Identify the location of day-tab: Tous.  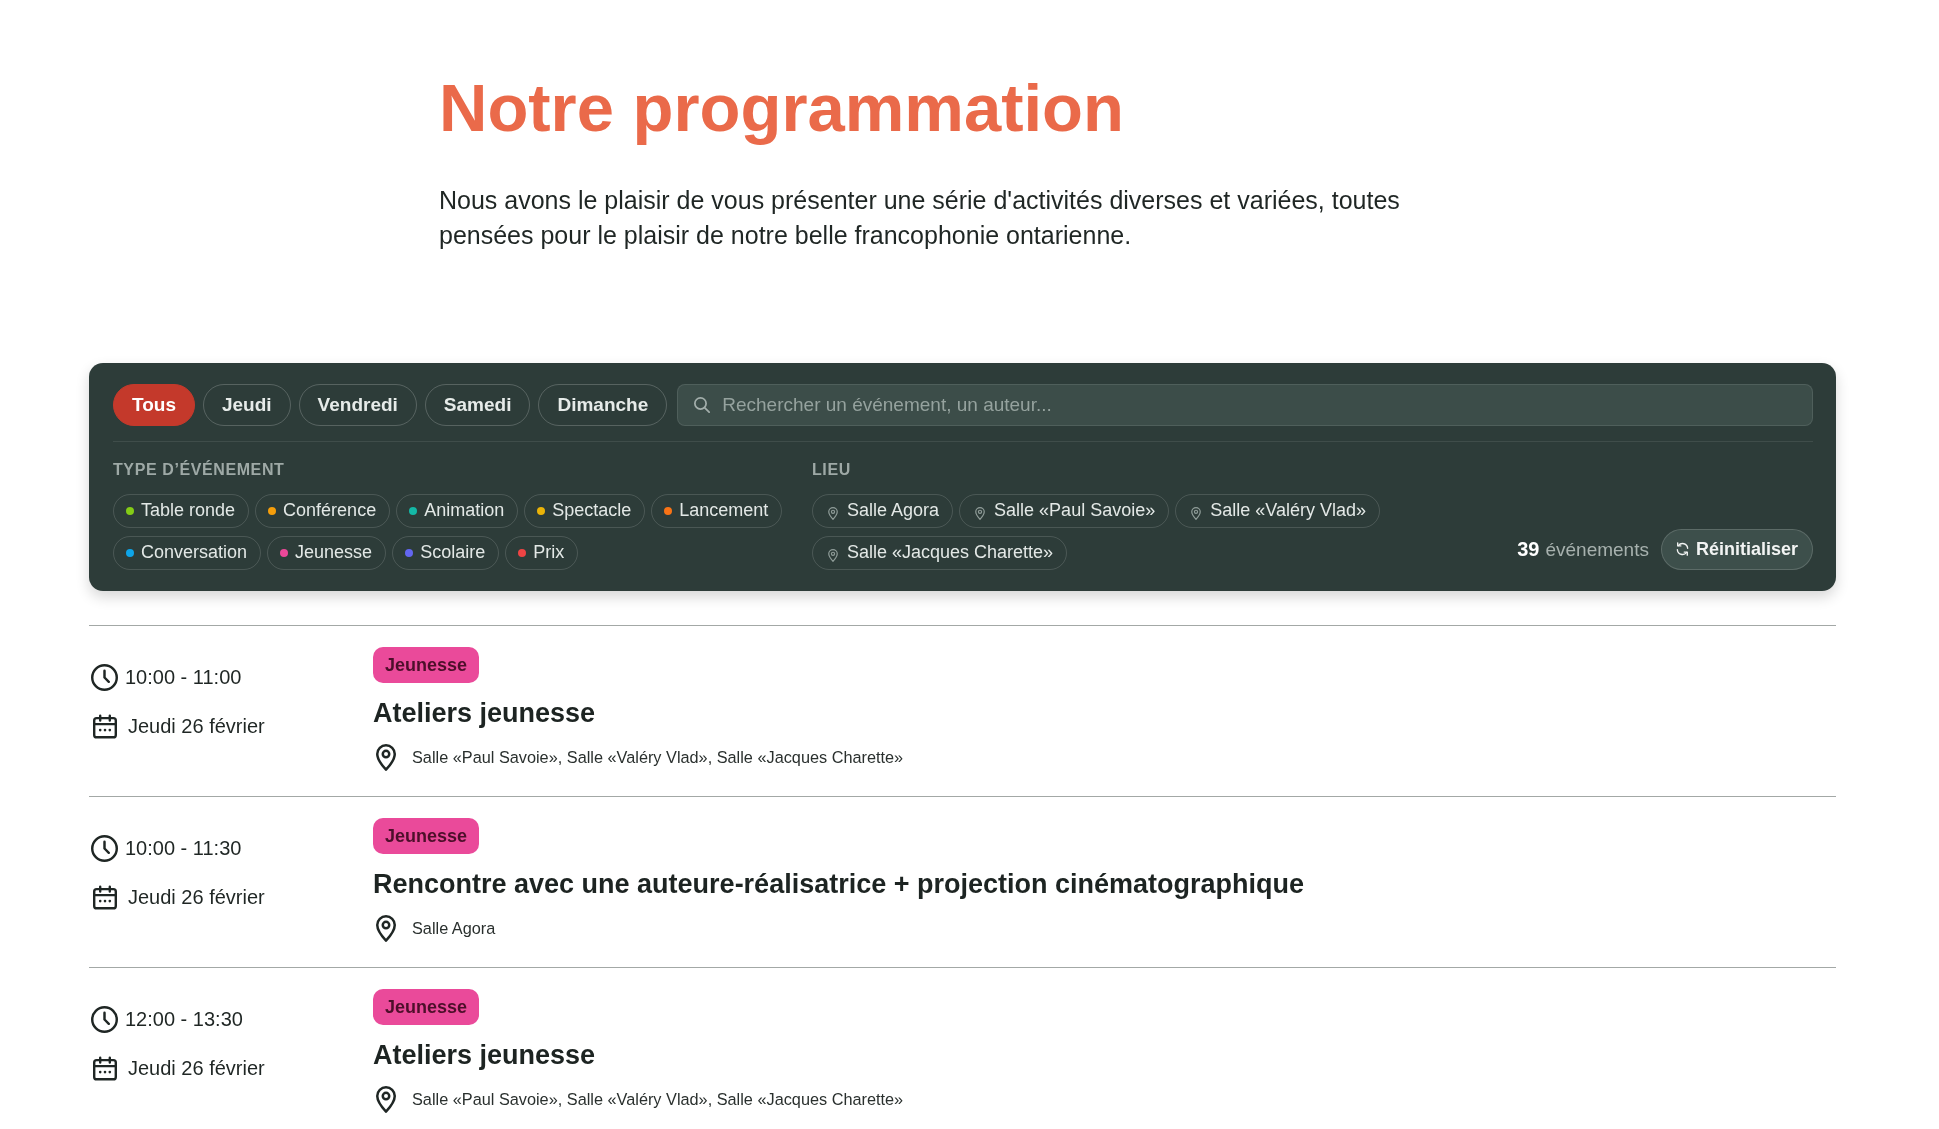
(154, 404).